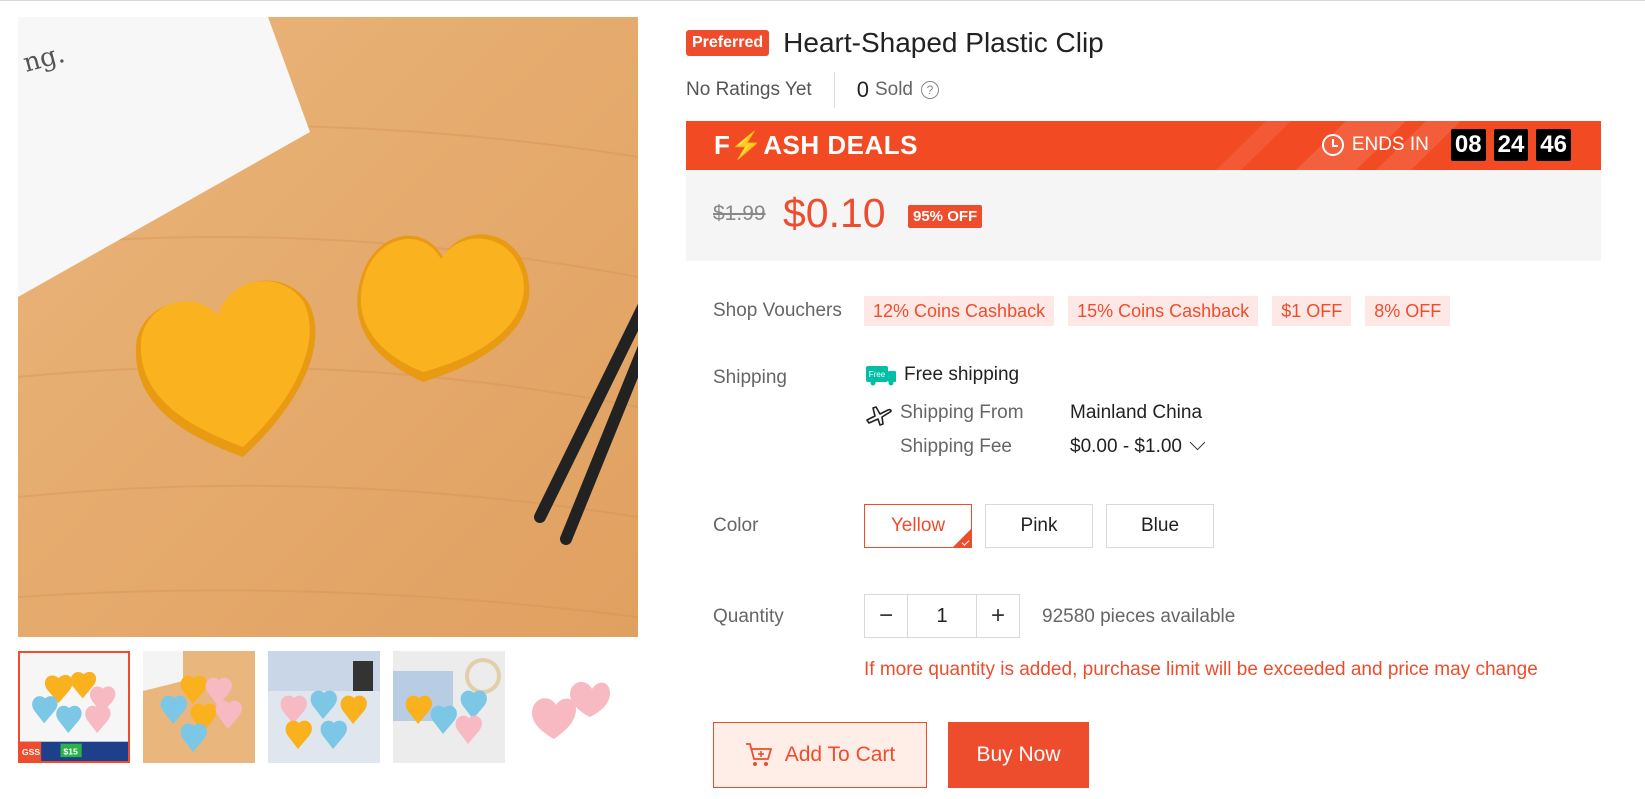 The image size is (1645, 799). What do you see at coordinates (816, 145) in the screenshot?
I see `flash-deals-logo: F⚡ASH DEALS` at bounding box center [816, 145].